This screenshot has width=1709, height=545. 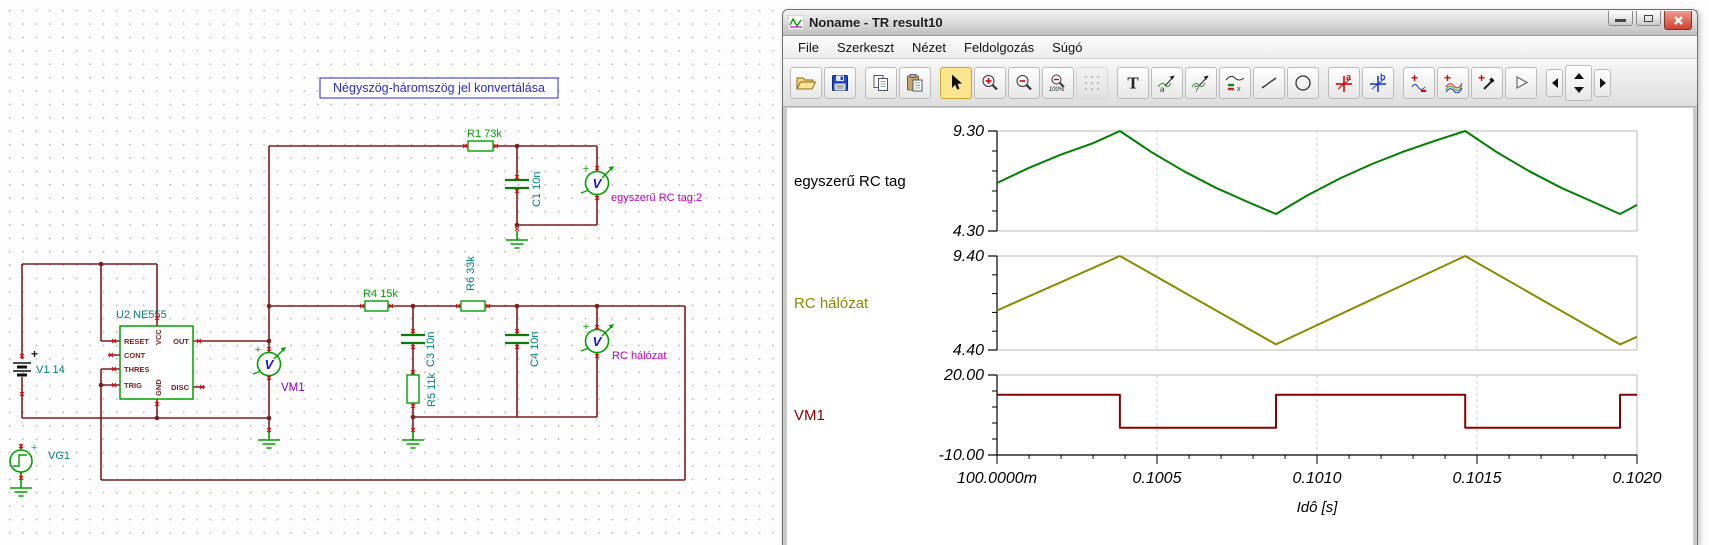 I want to click on component-c1: C1 10n, so click(x=524, y=189).